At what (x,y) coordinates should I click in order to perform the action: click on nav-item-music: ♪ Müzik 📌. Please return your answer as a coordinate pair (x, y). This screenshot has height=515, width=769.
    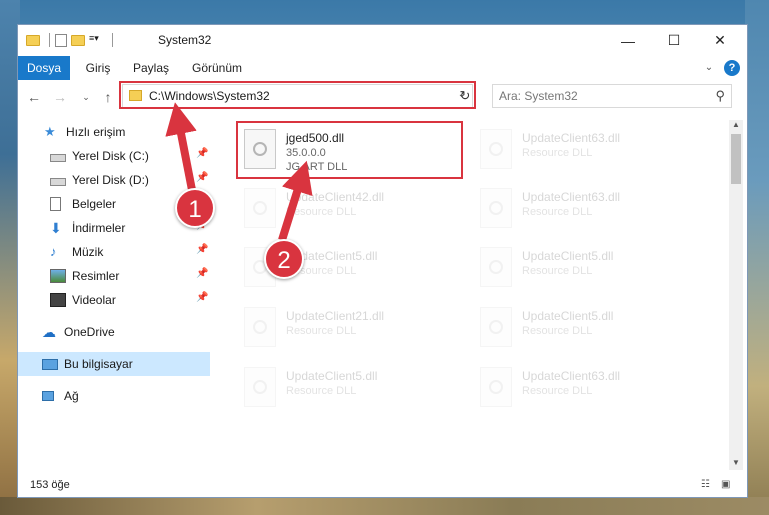
    Looking at the image, I should click on (114, 252).